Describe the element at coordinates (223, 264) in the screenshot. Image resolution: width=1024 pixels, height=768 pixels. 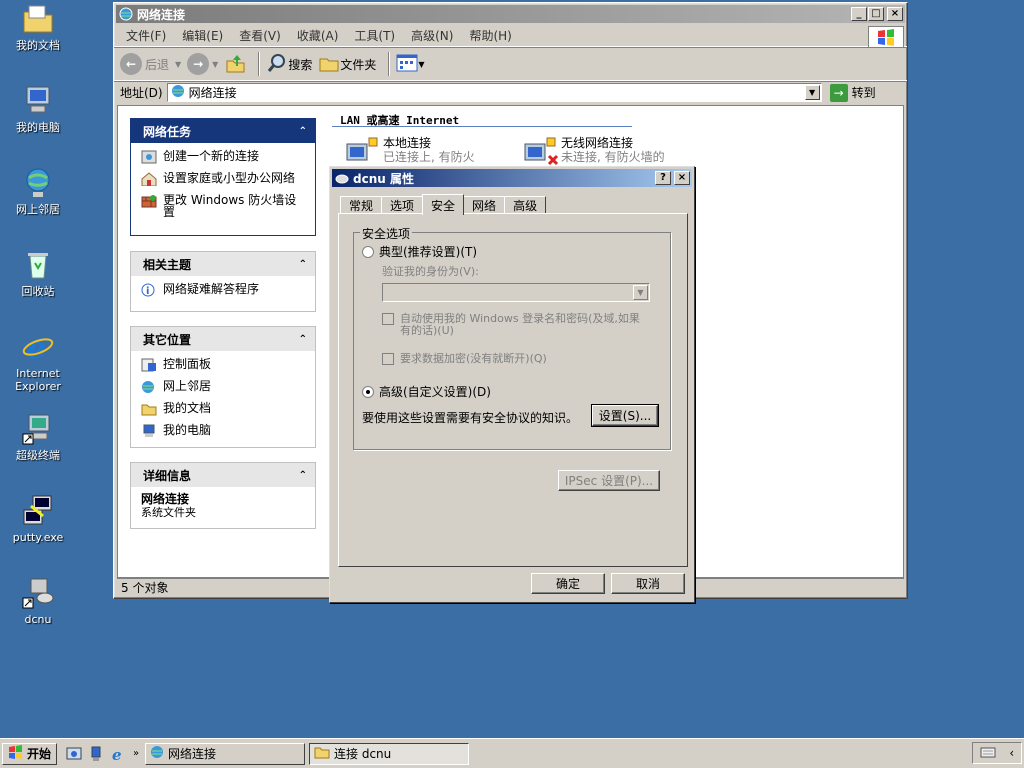
I see `panel-header: 相关主题 ⌃` at that location.